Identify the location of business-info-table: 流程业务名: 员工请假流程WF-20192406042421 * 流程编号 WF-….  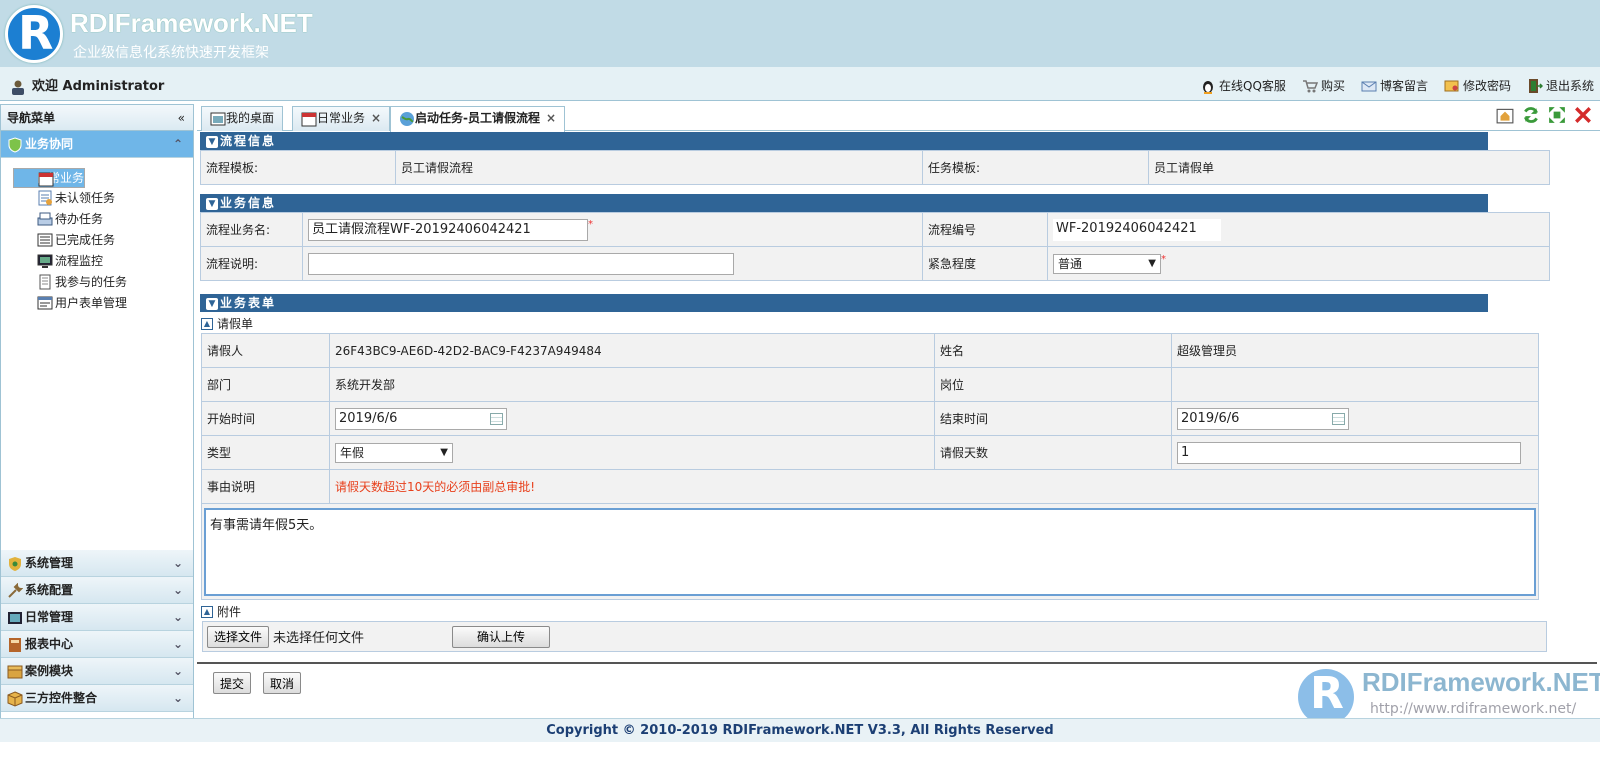
(875, 246).